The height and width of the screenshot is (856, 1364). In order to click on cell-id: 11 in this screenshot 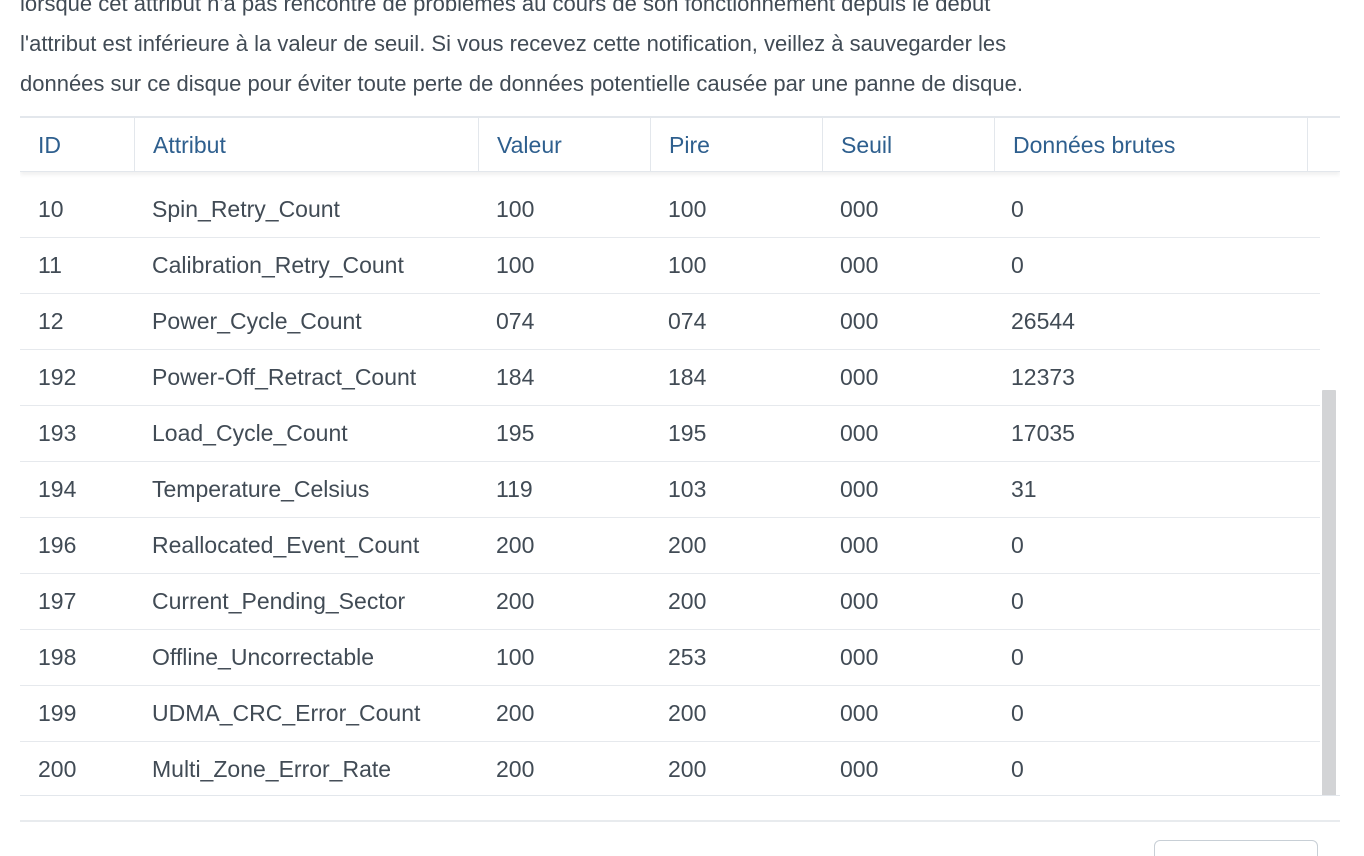, I will do `click(50, 265)`.